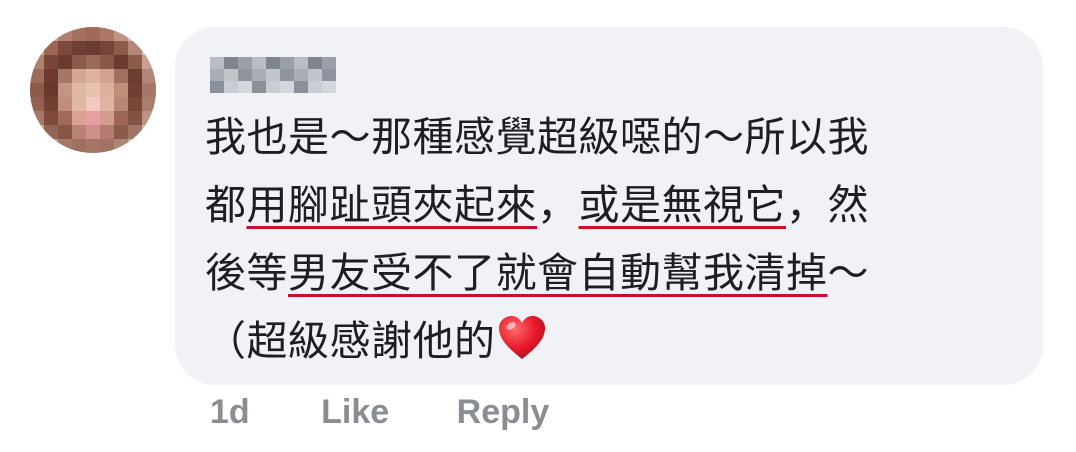 Image resolution: width=1076 pixels, height=452 pixels. What do you see at coordinates (355, 412) in the screenshot?
I see `like-button: Like` at bounding box center [355, 412].